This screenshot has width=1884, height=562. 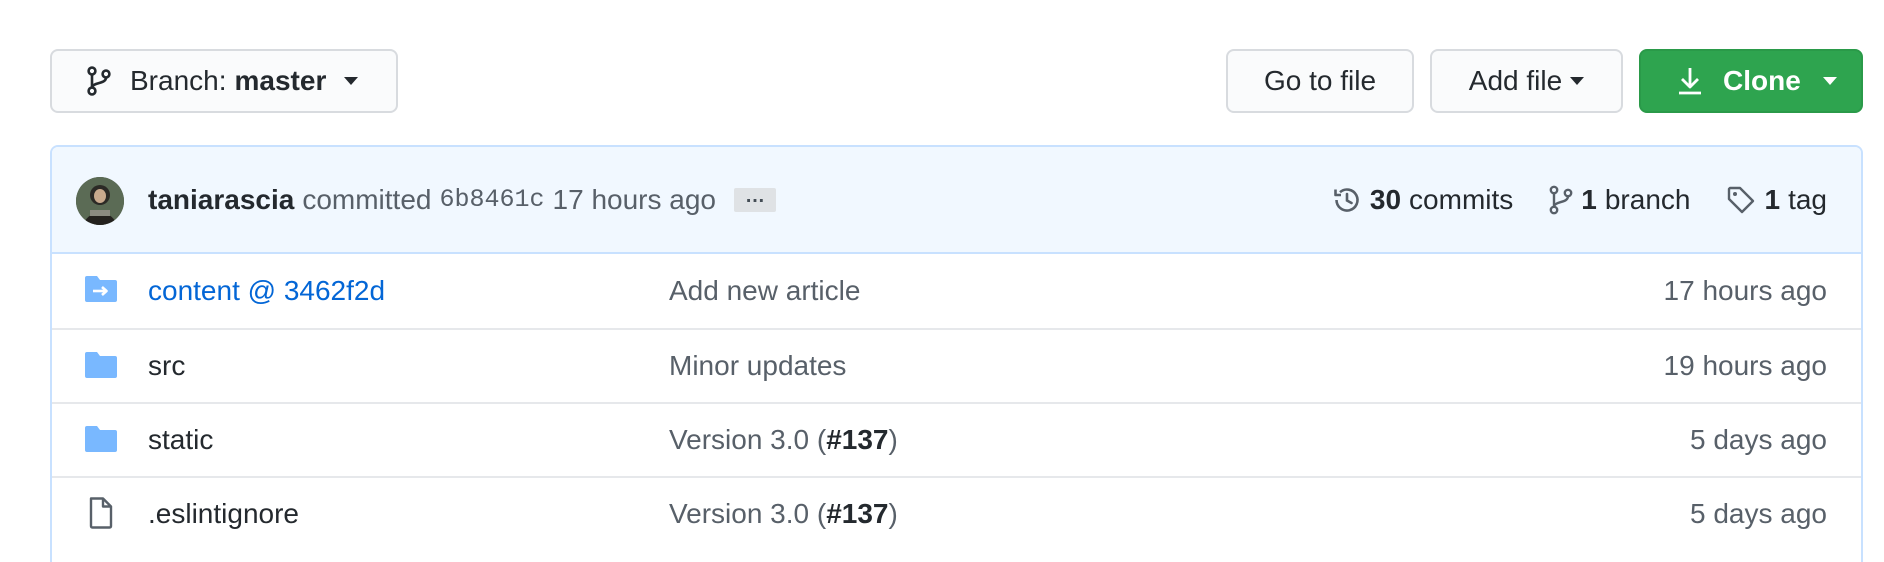 I want to click on commit-message-text: Add new article, so click(x=765, y=290).